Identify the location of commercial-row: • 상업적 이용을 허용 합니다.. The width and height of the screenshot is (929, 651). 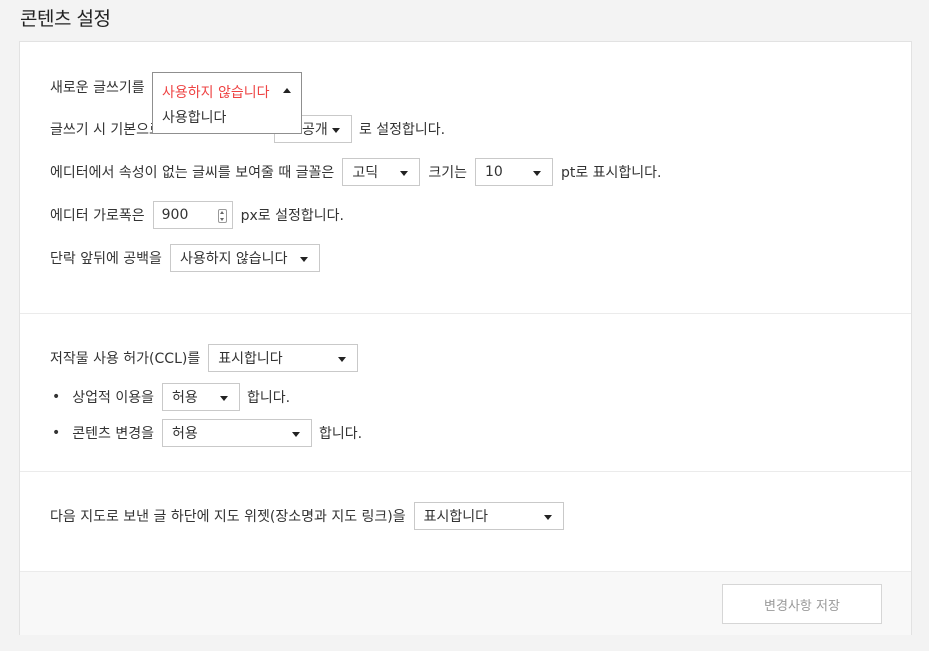
(170, 397).